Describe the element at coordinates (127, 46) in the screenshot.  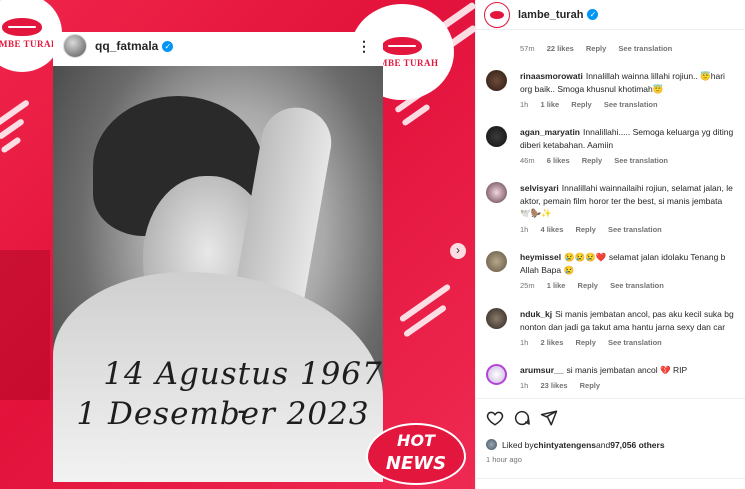
I see `reposted-username: qq_fatmala` at that location.